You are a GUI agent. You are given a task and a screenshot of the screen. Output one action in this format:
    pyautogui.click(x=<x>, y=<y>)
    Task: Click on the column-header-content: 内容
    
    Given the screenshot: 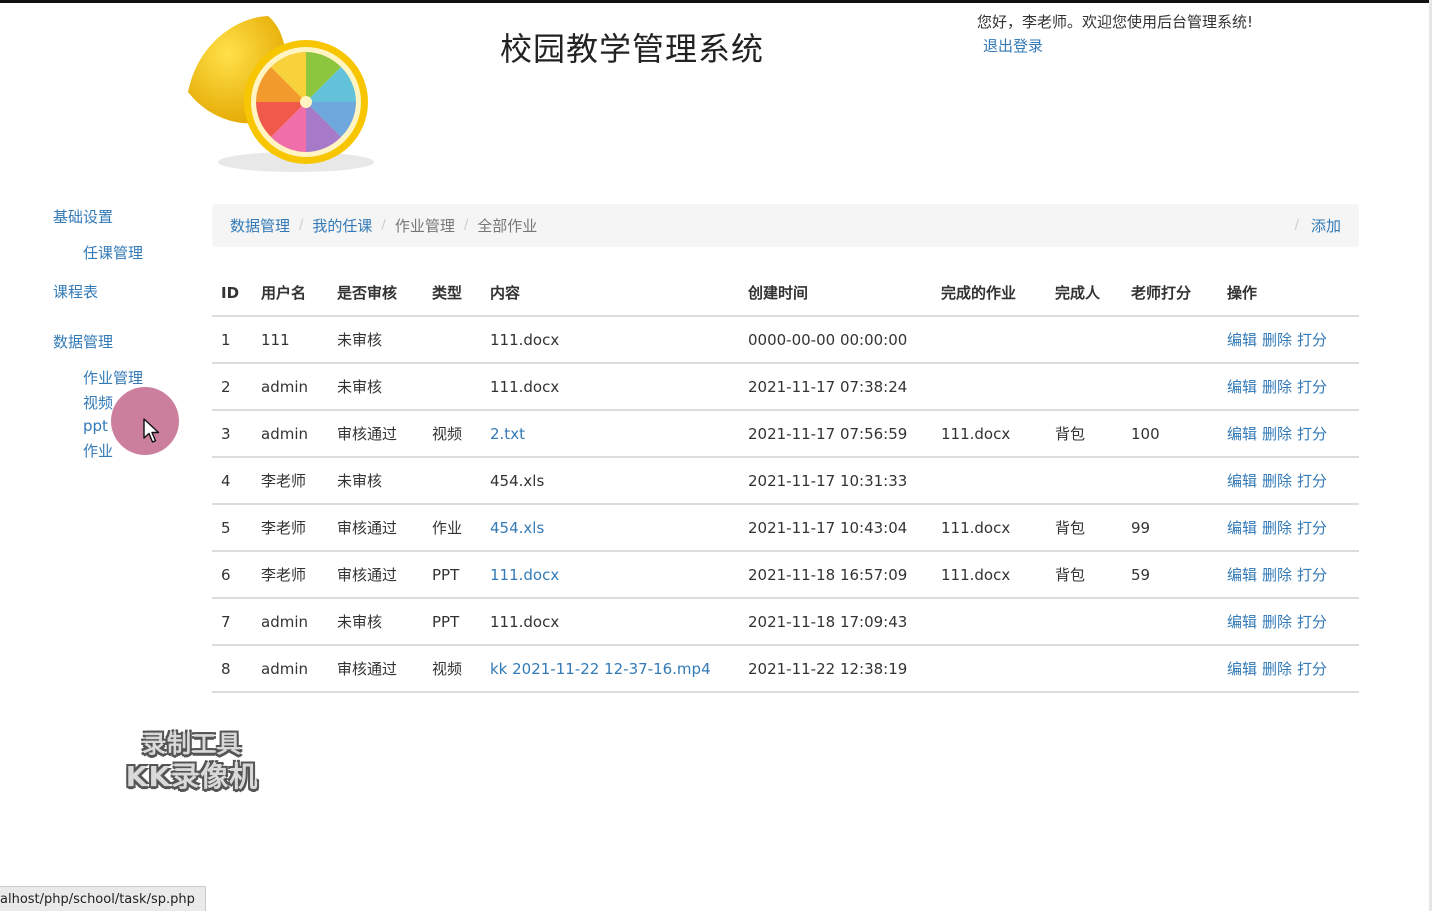 What is the action you would take?
    pyautogui.click(x=610, y=293)
    